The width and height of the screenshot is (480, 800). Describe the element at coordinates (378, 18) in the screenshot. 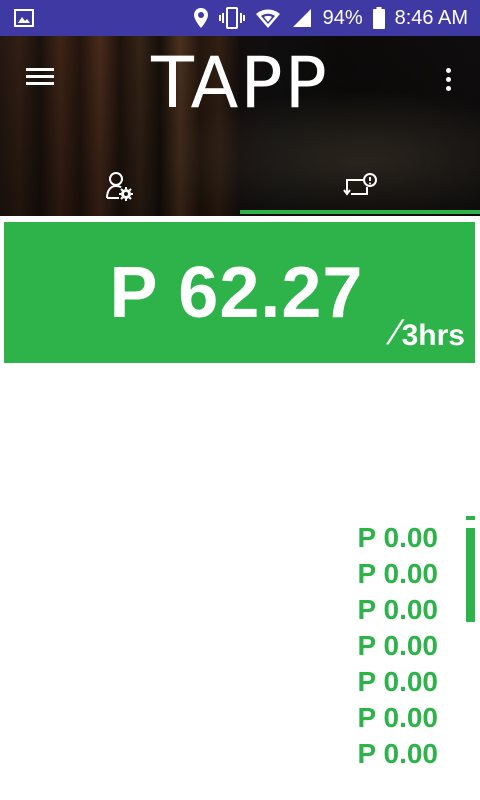

I see `battery-icon` at that location.